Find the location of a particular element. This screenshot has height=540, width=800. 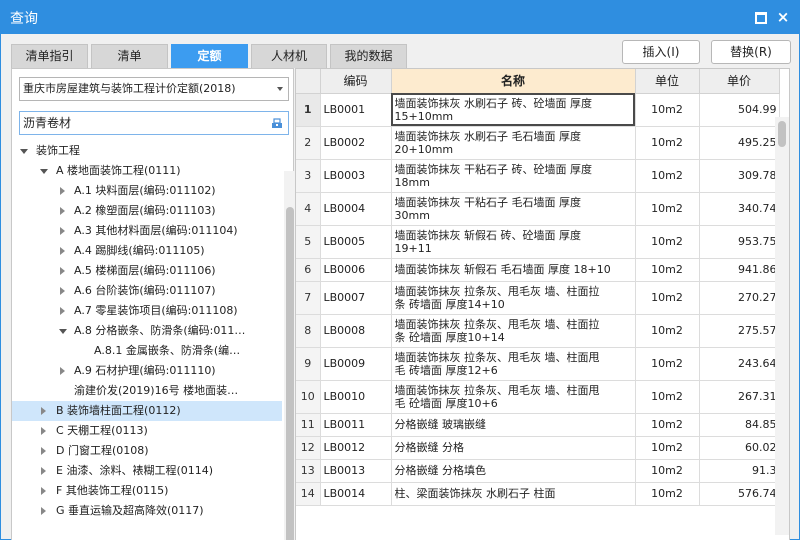

row-number-cell: 4 is located at coordinates (308, 209).